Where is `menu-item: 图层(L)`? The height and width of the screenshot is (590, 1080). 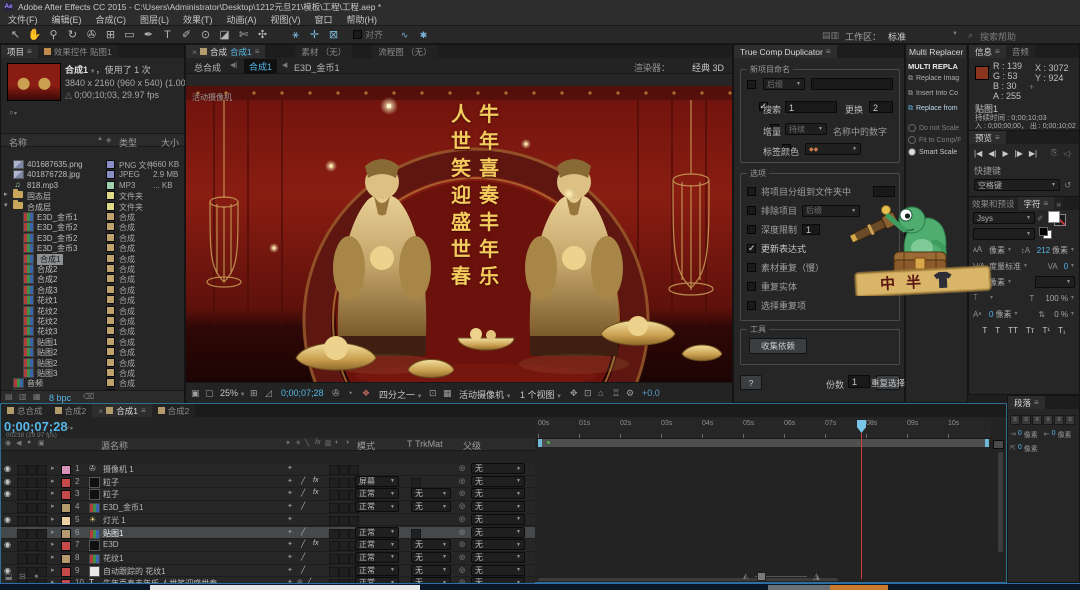
menu-item: 图层(L) is located at coordinates (154, 19).